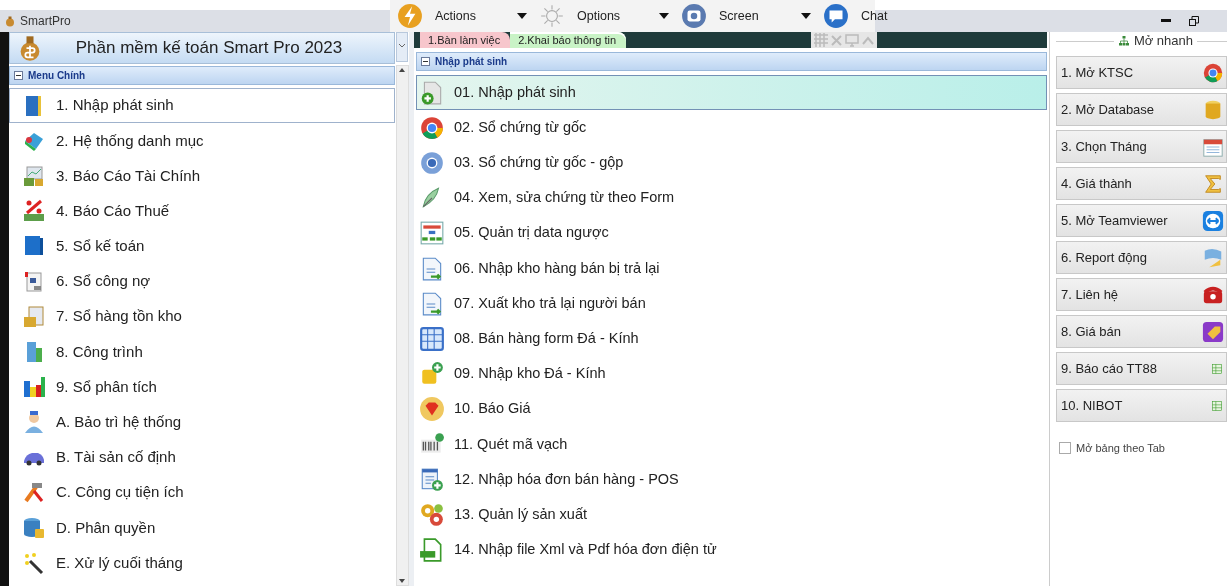 This screenshot has height=586, width=1227. I want to click on close-icon, so click(836, 40).